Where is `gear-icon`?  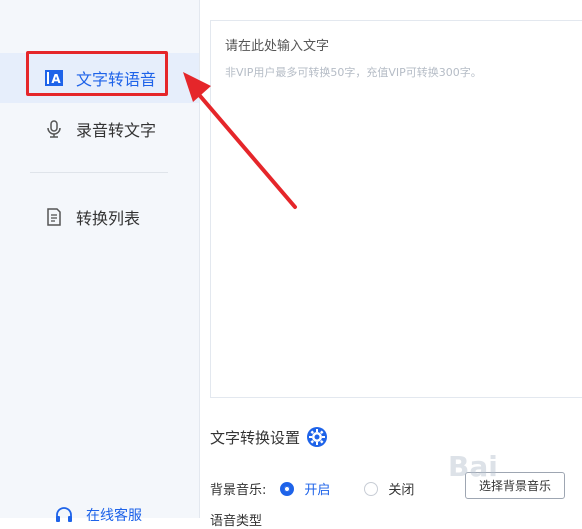
gear-icon is located at coordinates (317, 437).